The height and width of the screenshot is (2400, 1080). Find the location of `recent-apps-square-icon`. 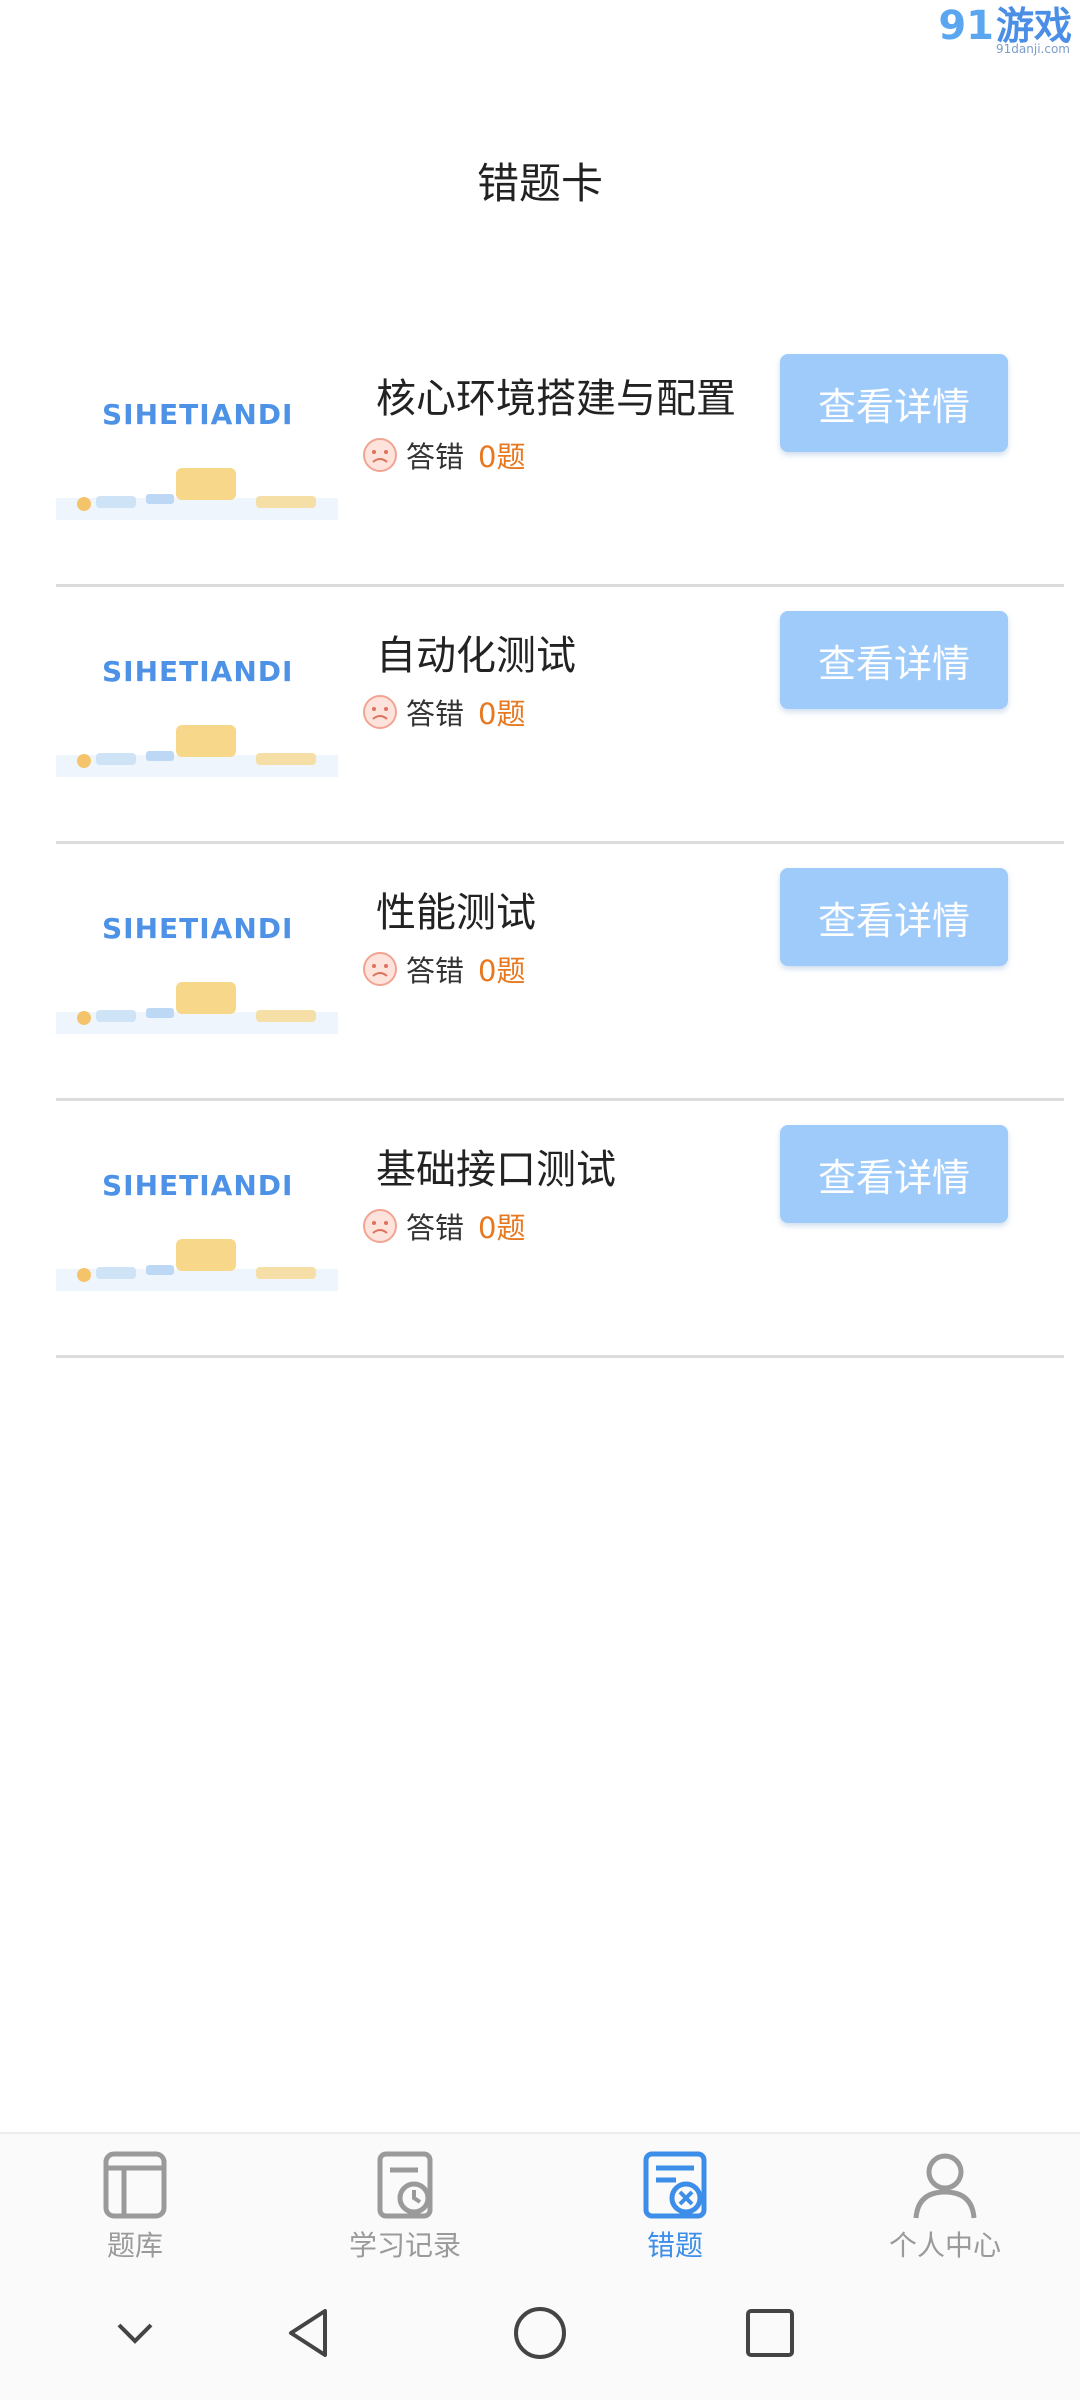

recent-apps-square-icon is located at coordinates (770, 2333).